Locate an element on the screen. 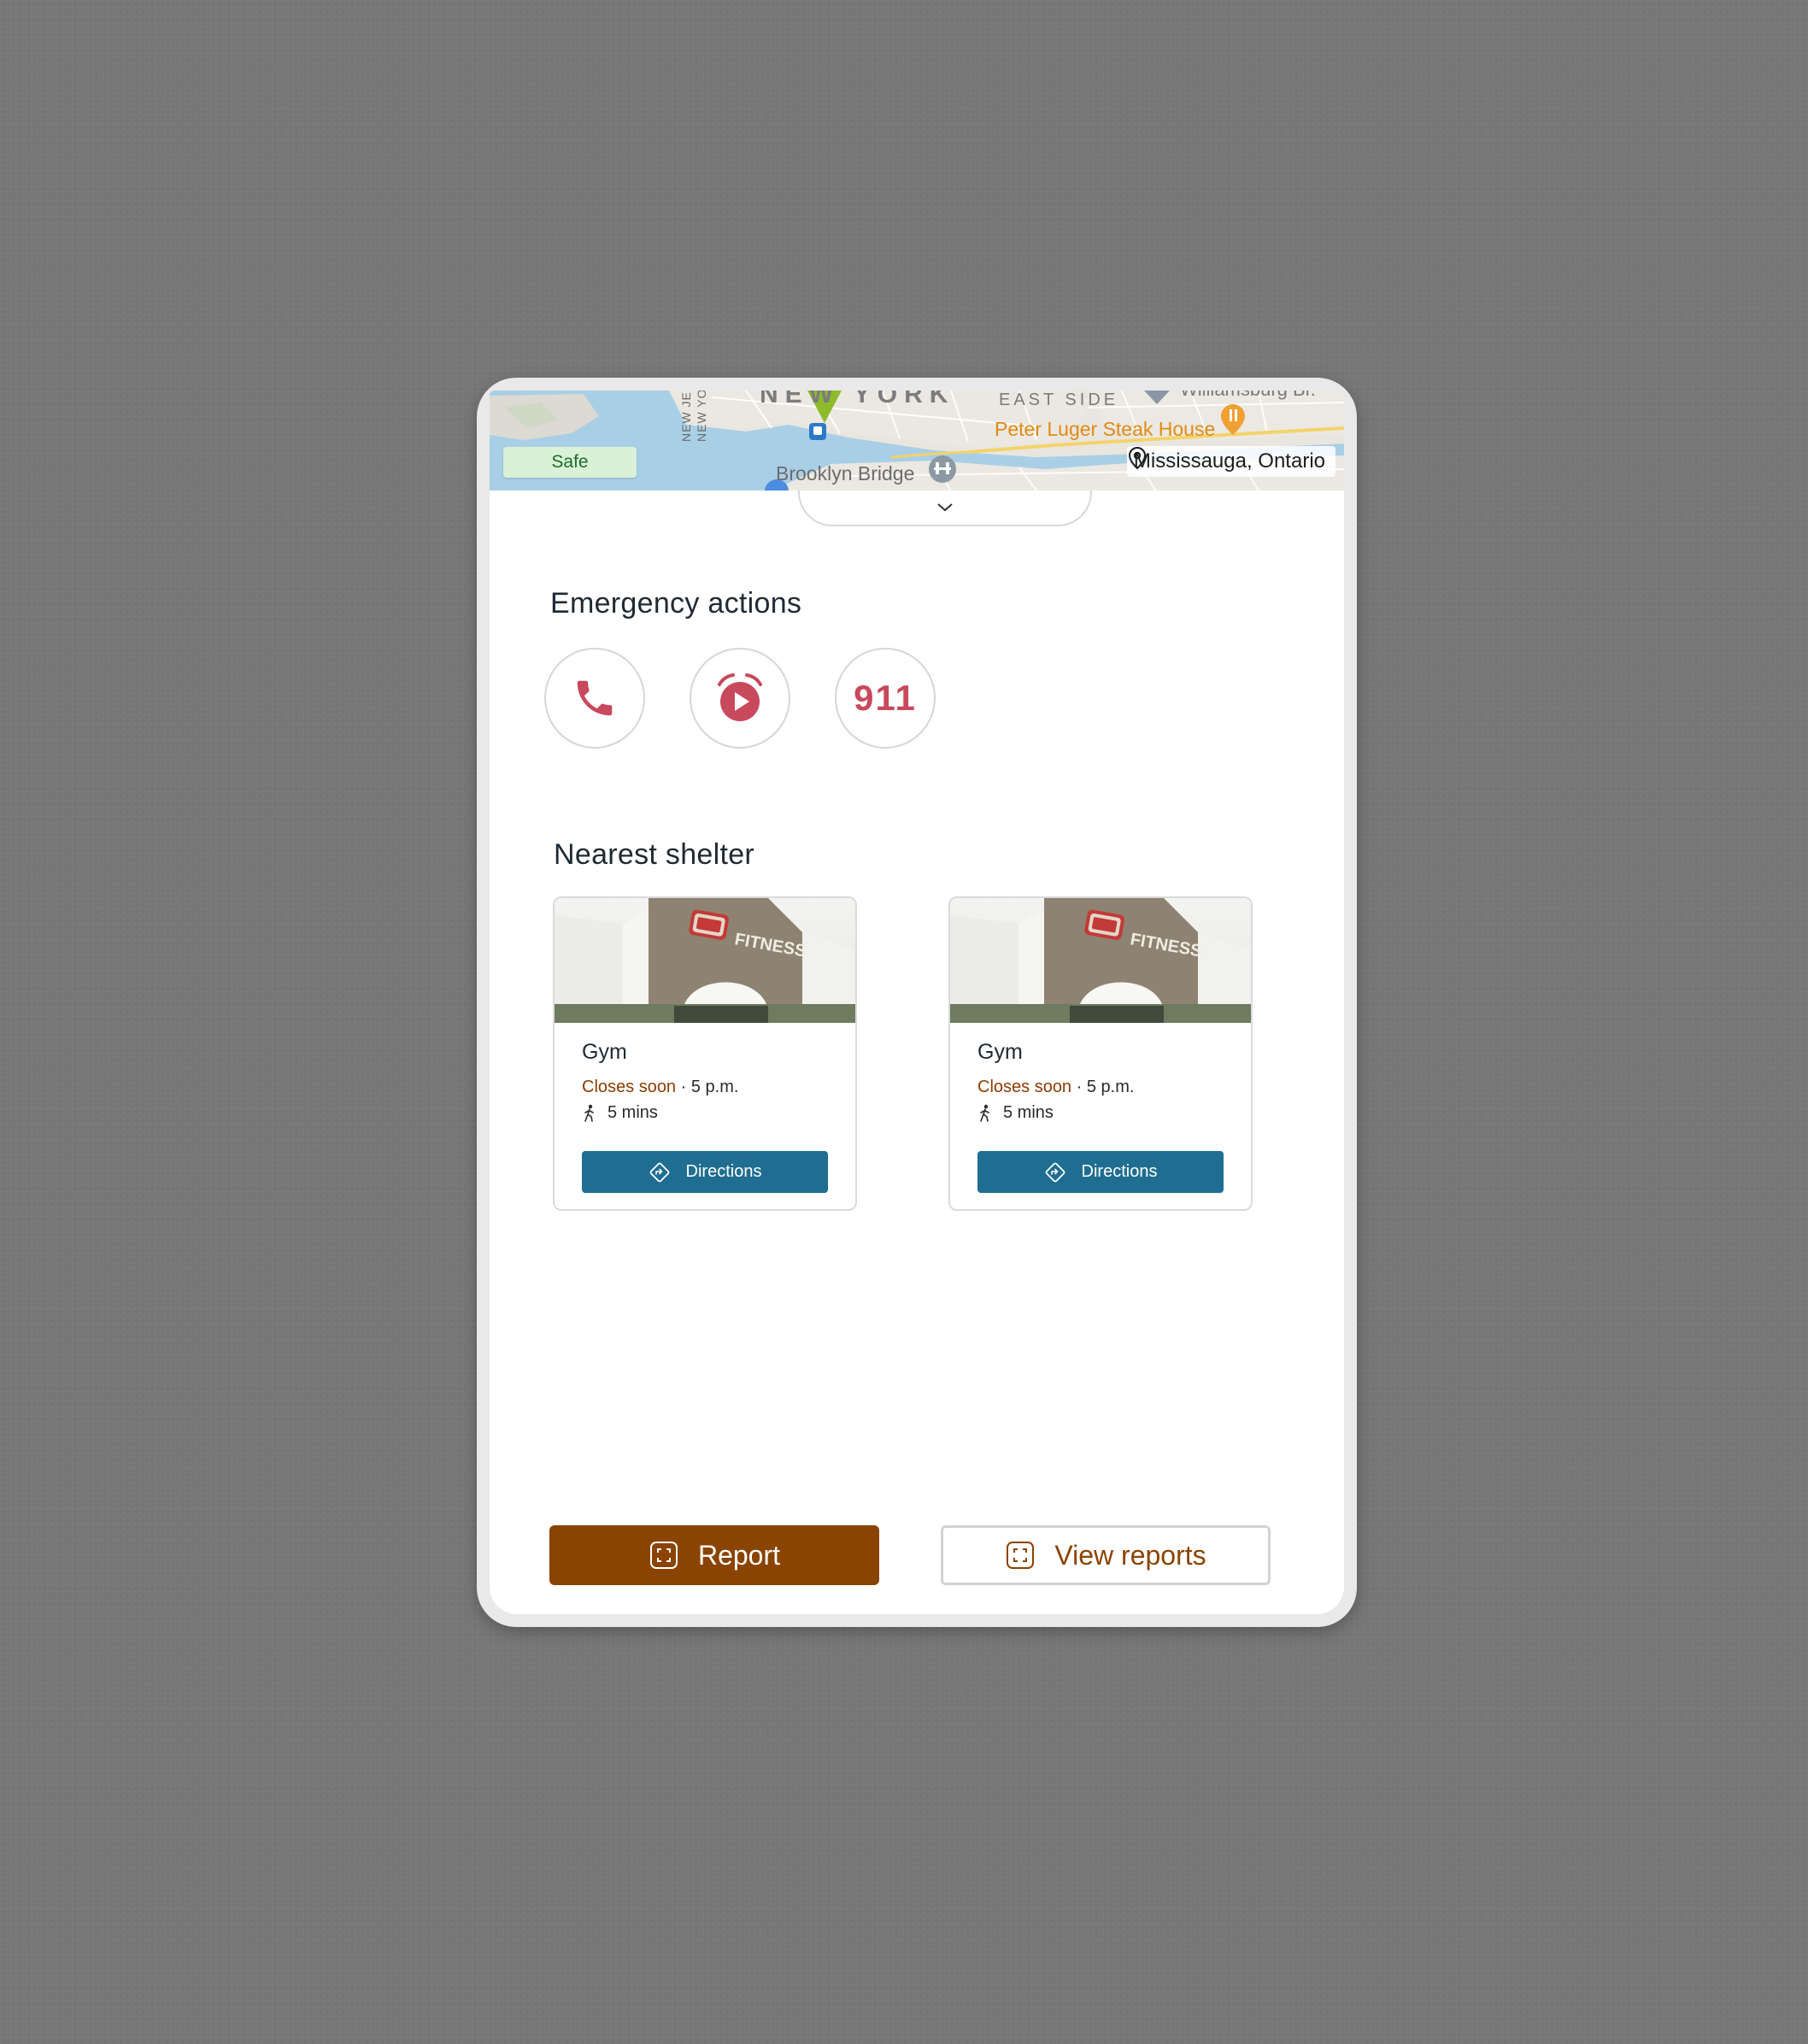 The height and width of the screenshot is (2044, 1808). emergency-actions-title: Emergency actions is located at coordinates (676, 603).